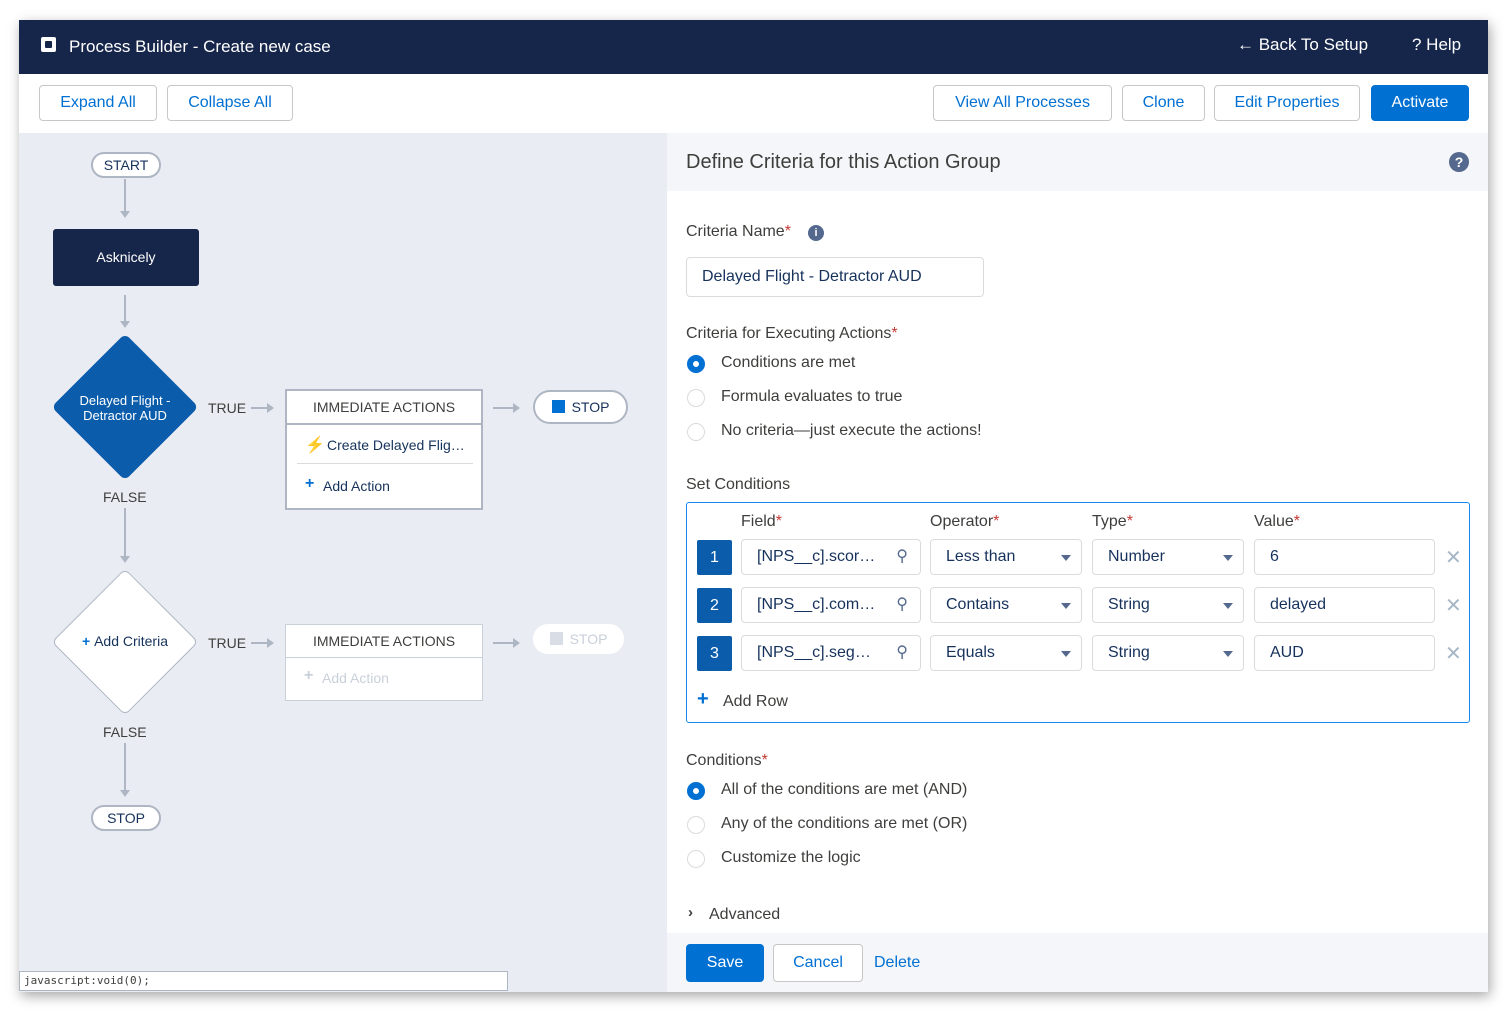  What do you see at coordinates (1420, 103) in the screenshot?
I see `activate-button: Activate` at bounding box center [1420, 103].